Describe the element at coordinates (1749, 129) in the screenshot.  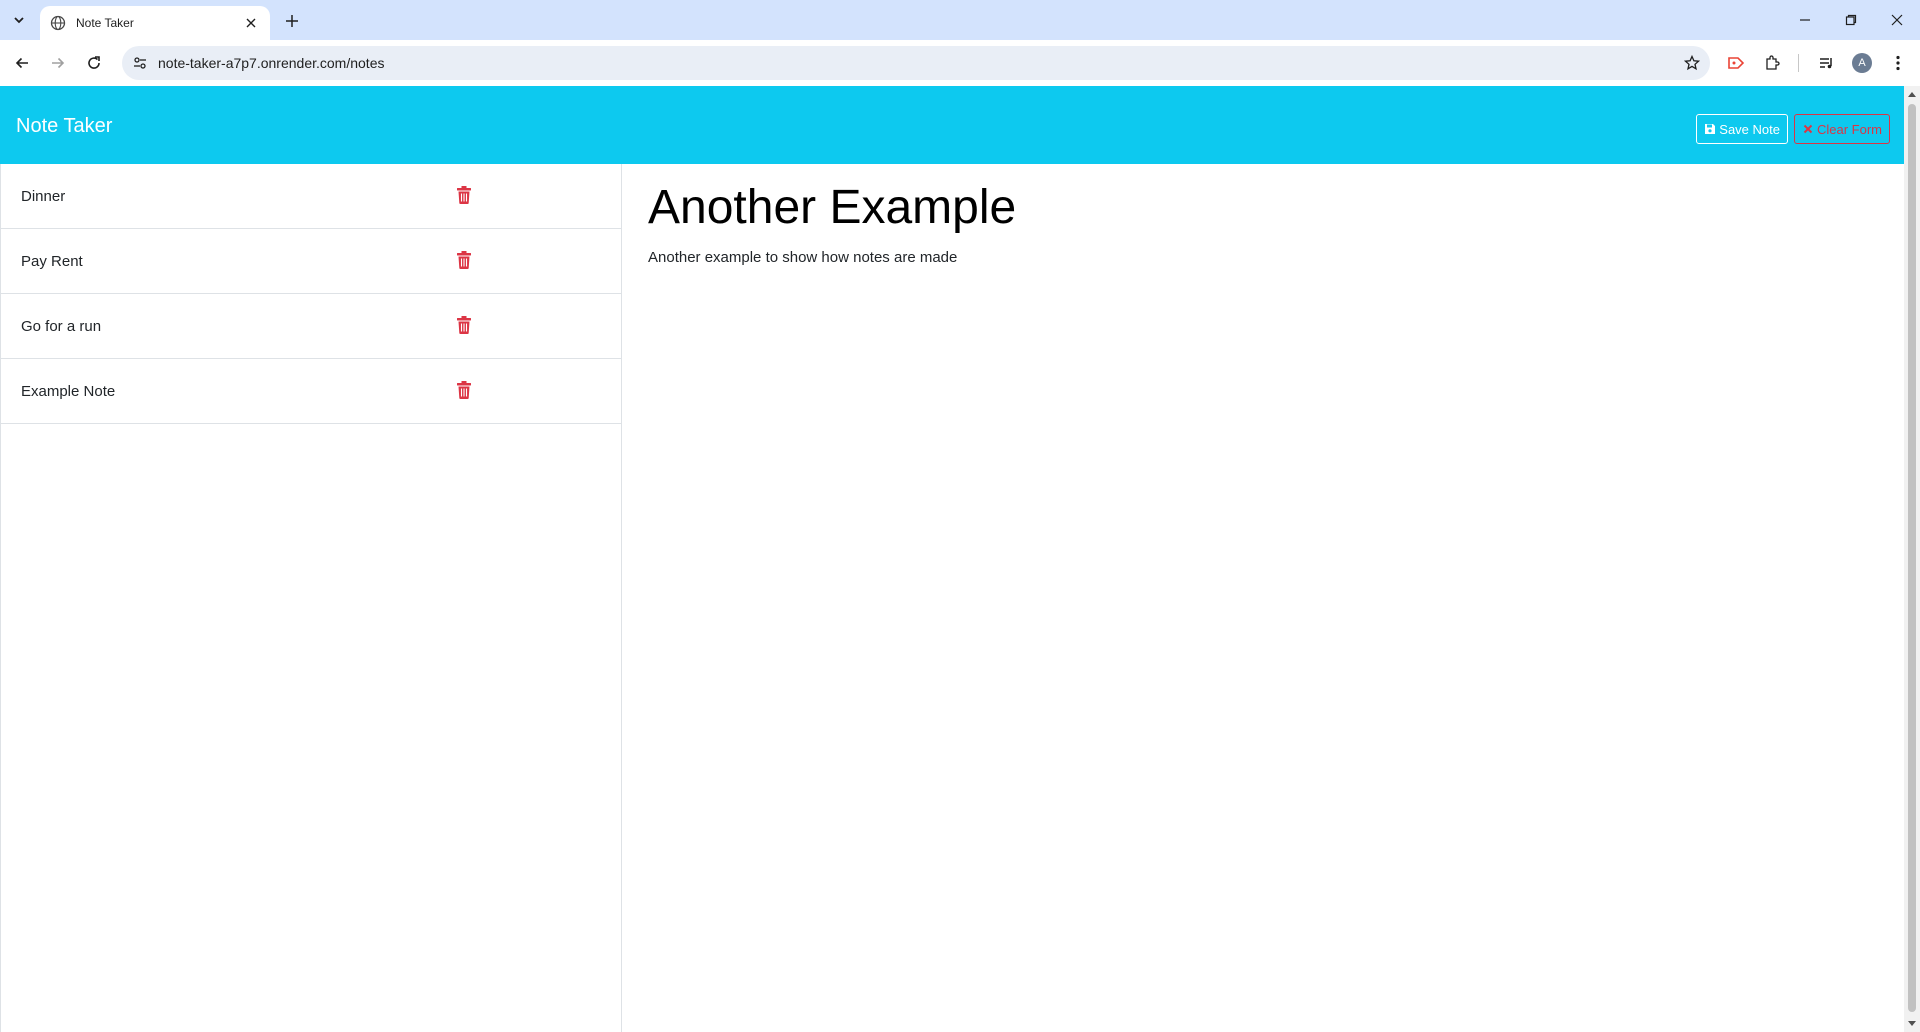
I see `save-note-label: Save Note` at that location.